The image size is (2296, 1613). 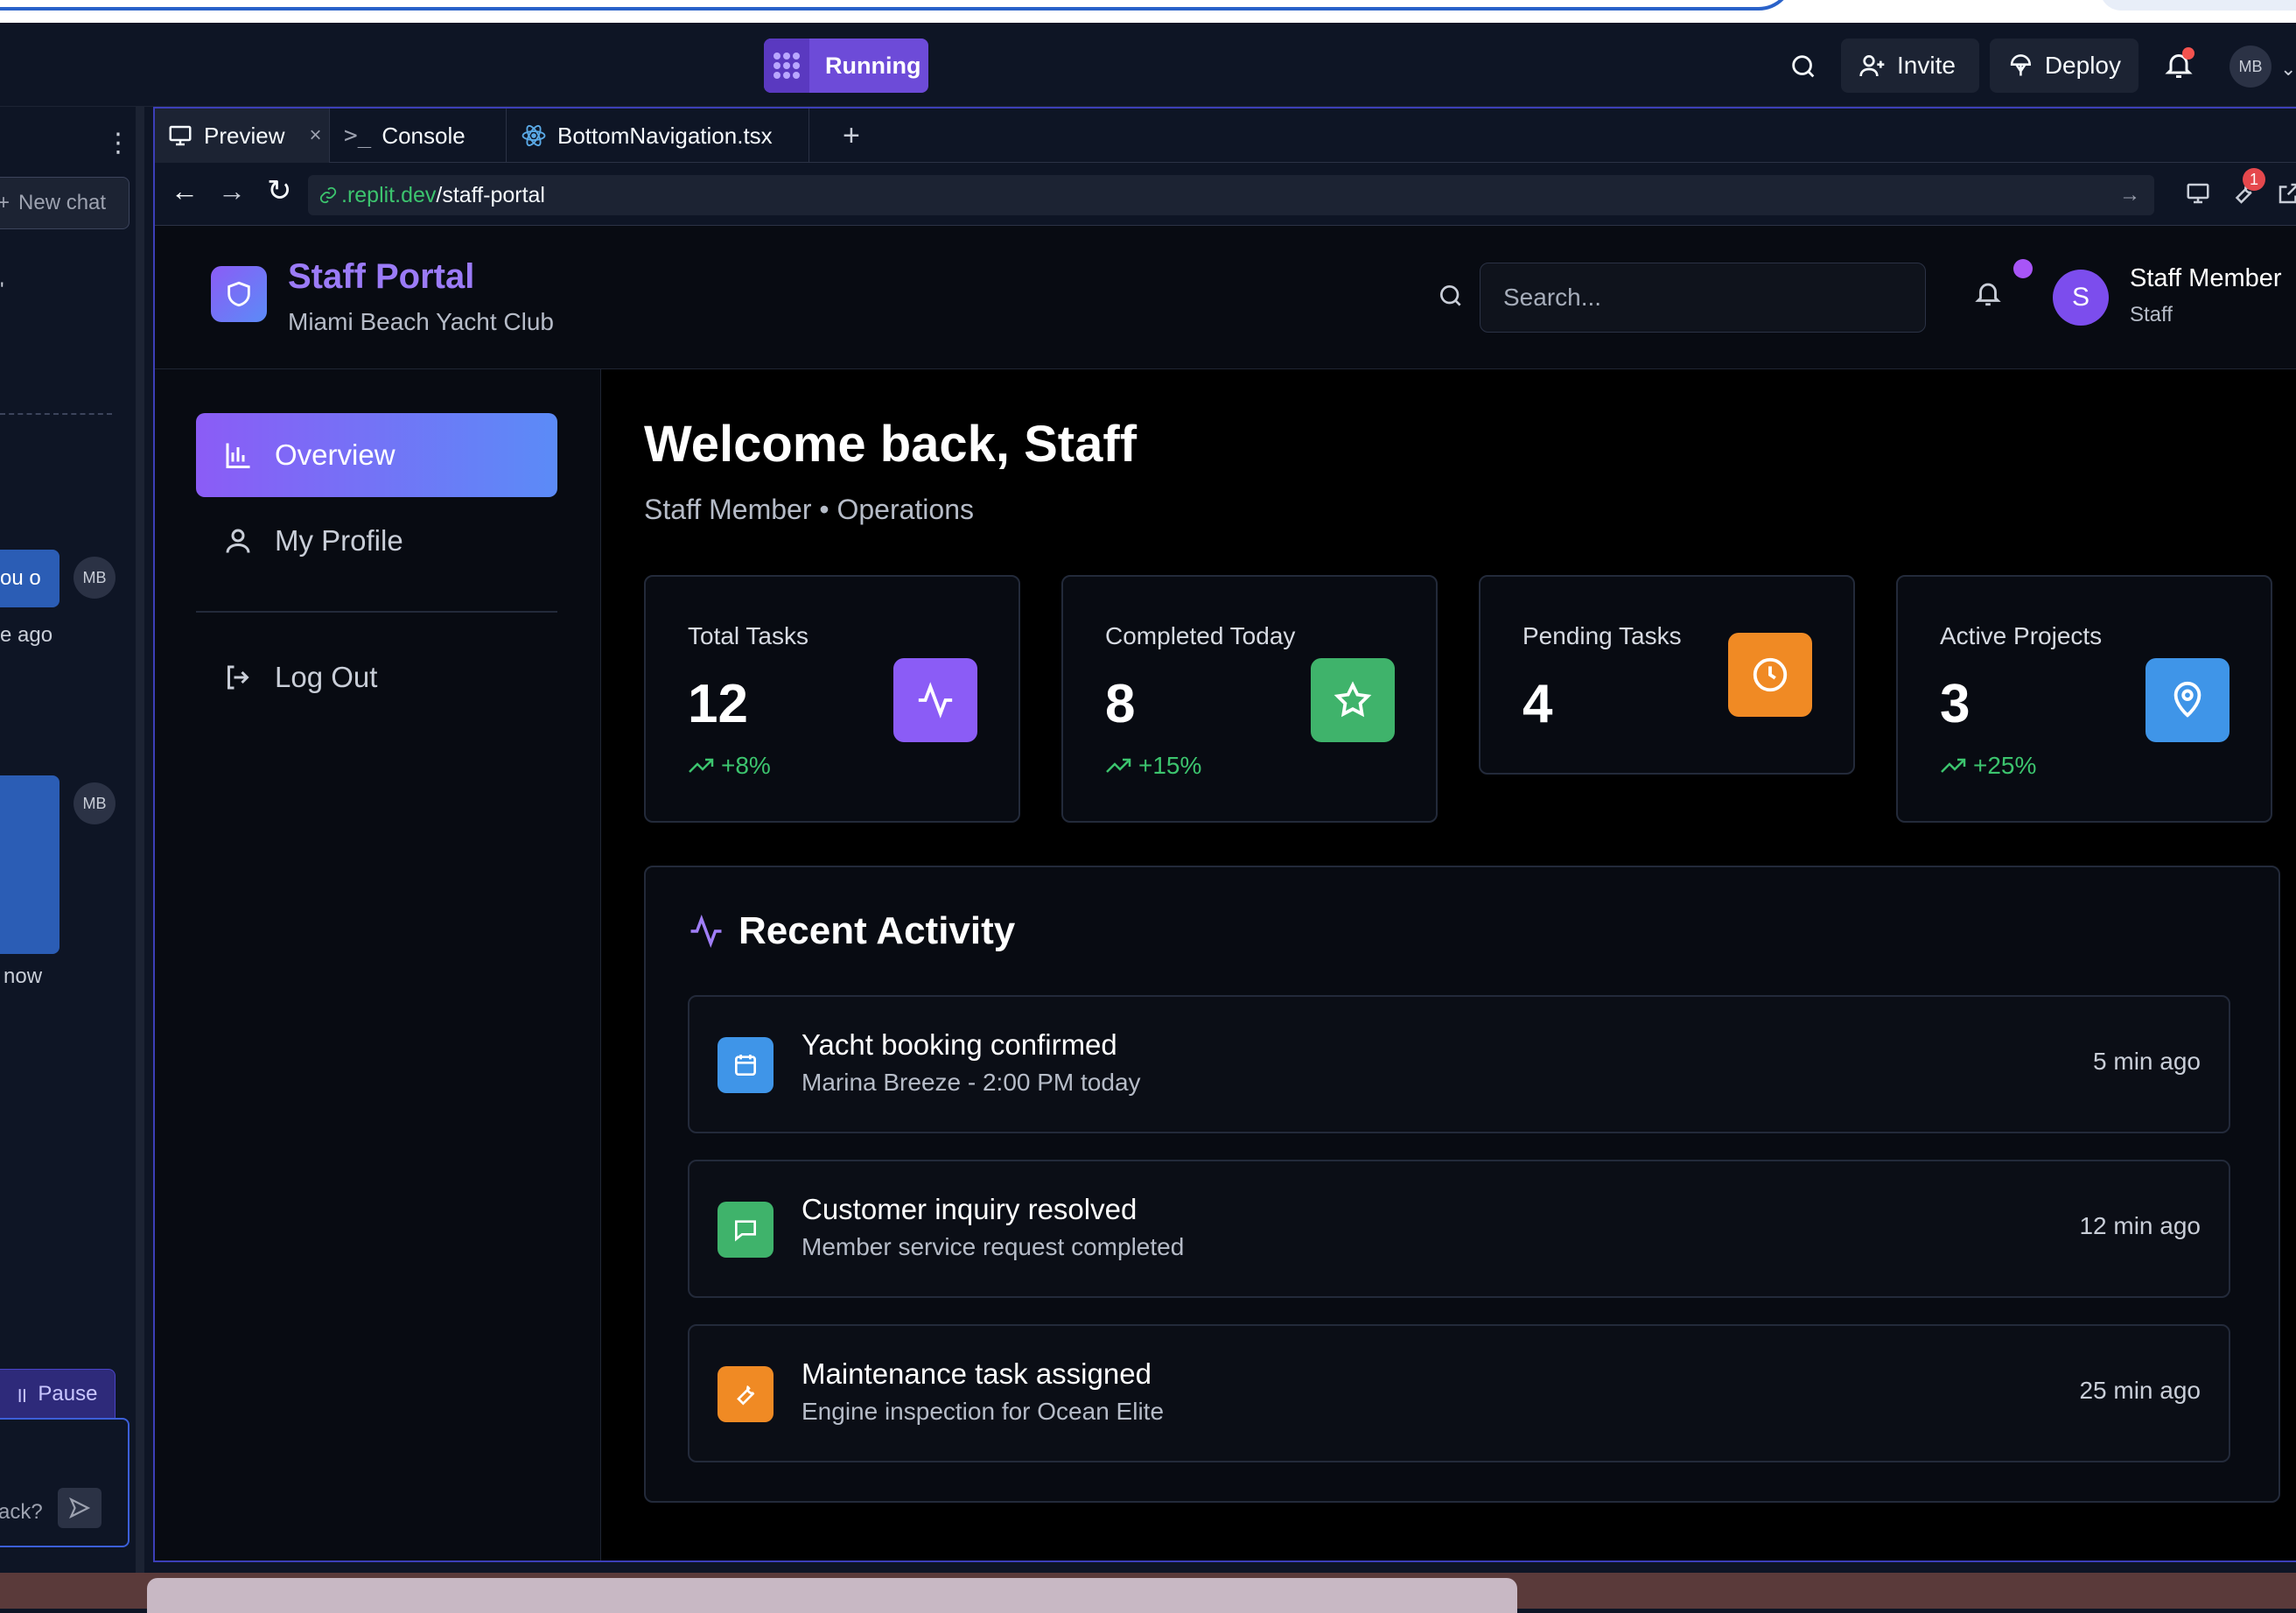 What do you see at coordinates (2140, 1225) in the screenshot?
I see `activity-time: 12 min ago` at bounding box center [2140, 1225].